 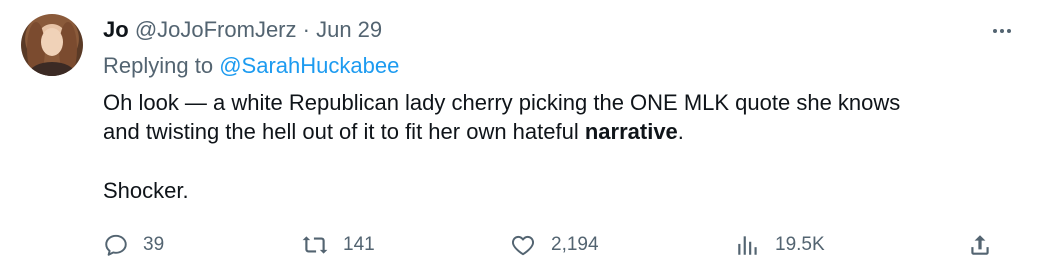 I want to click on avatar, so click(x=52, y=45).